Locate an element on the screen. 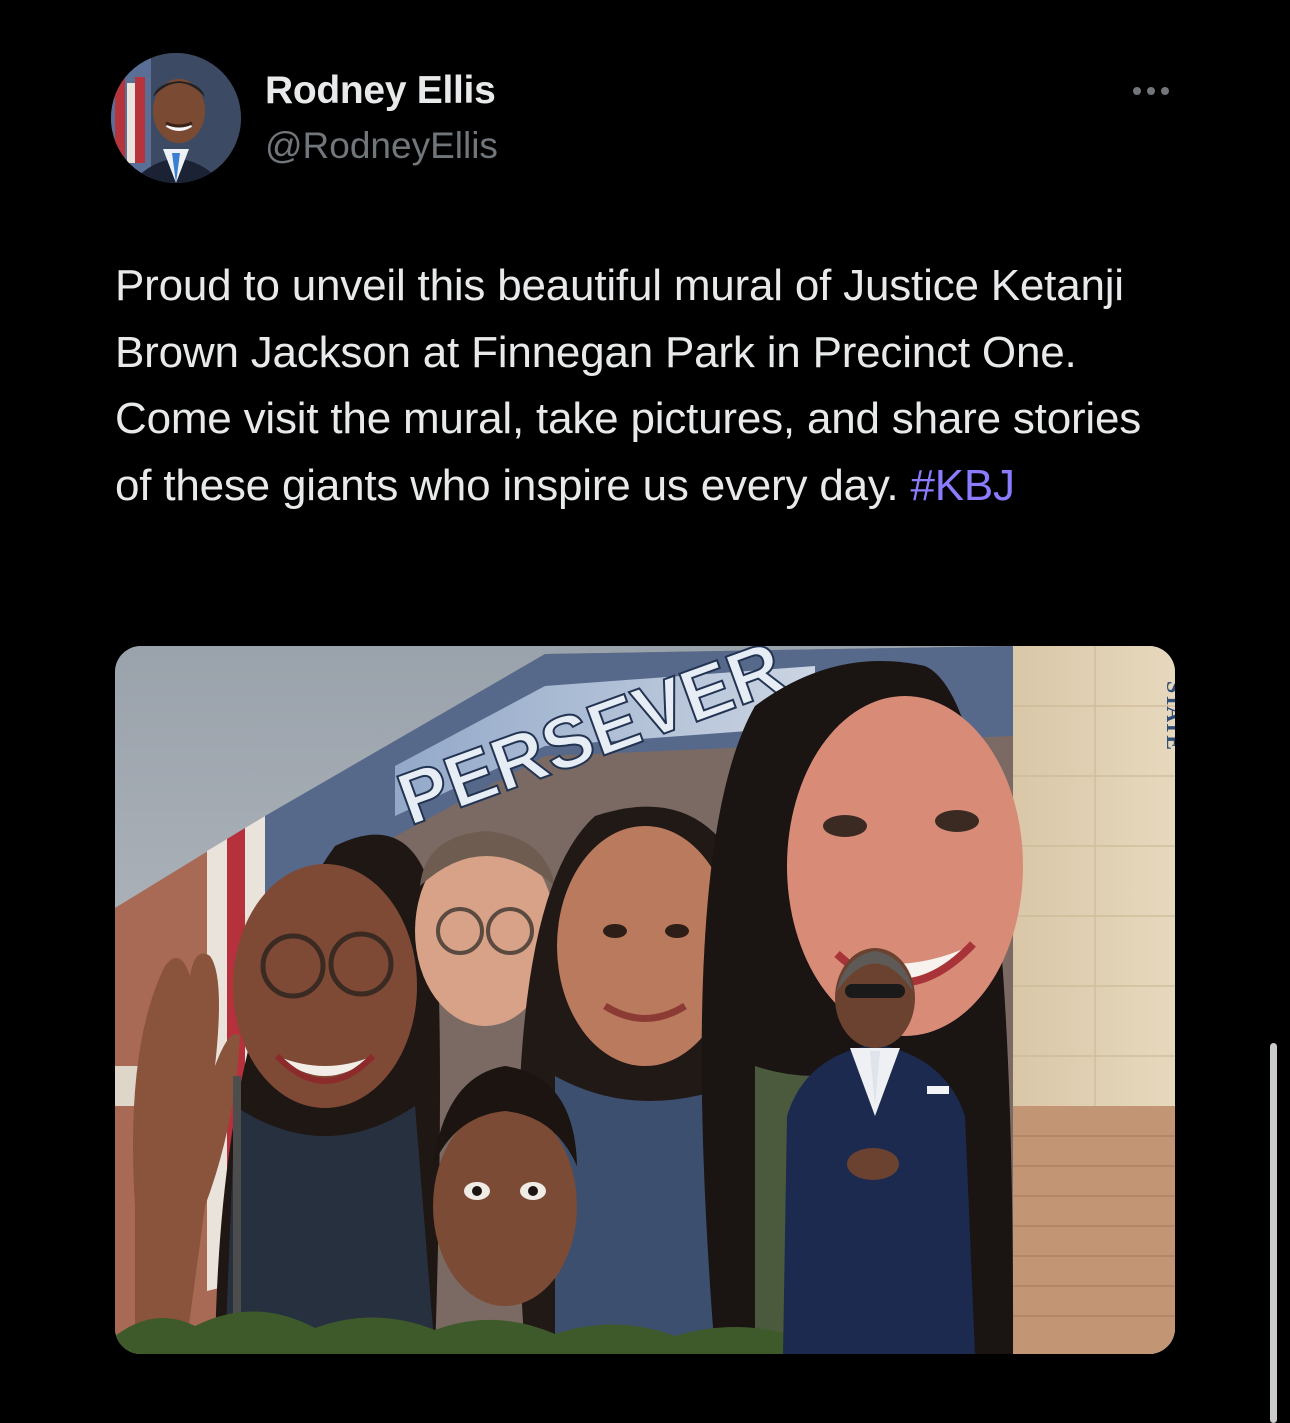 The height and width of the screenshot is (1423, 1290). hashtag-link: #KBJ is located at coordinates (962, 485).